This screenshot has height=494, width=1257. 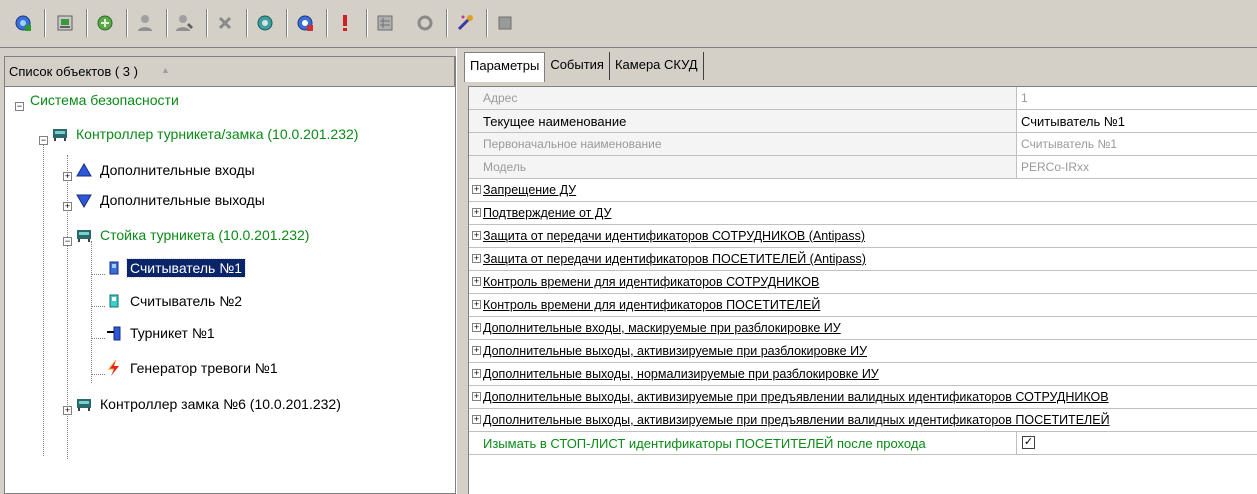 I want to click on object-list-title: Список объектов ( 3 ), so click(x=73, y=71).